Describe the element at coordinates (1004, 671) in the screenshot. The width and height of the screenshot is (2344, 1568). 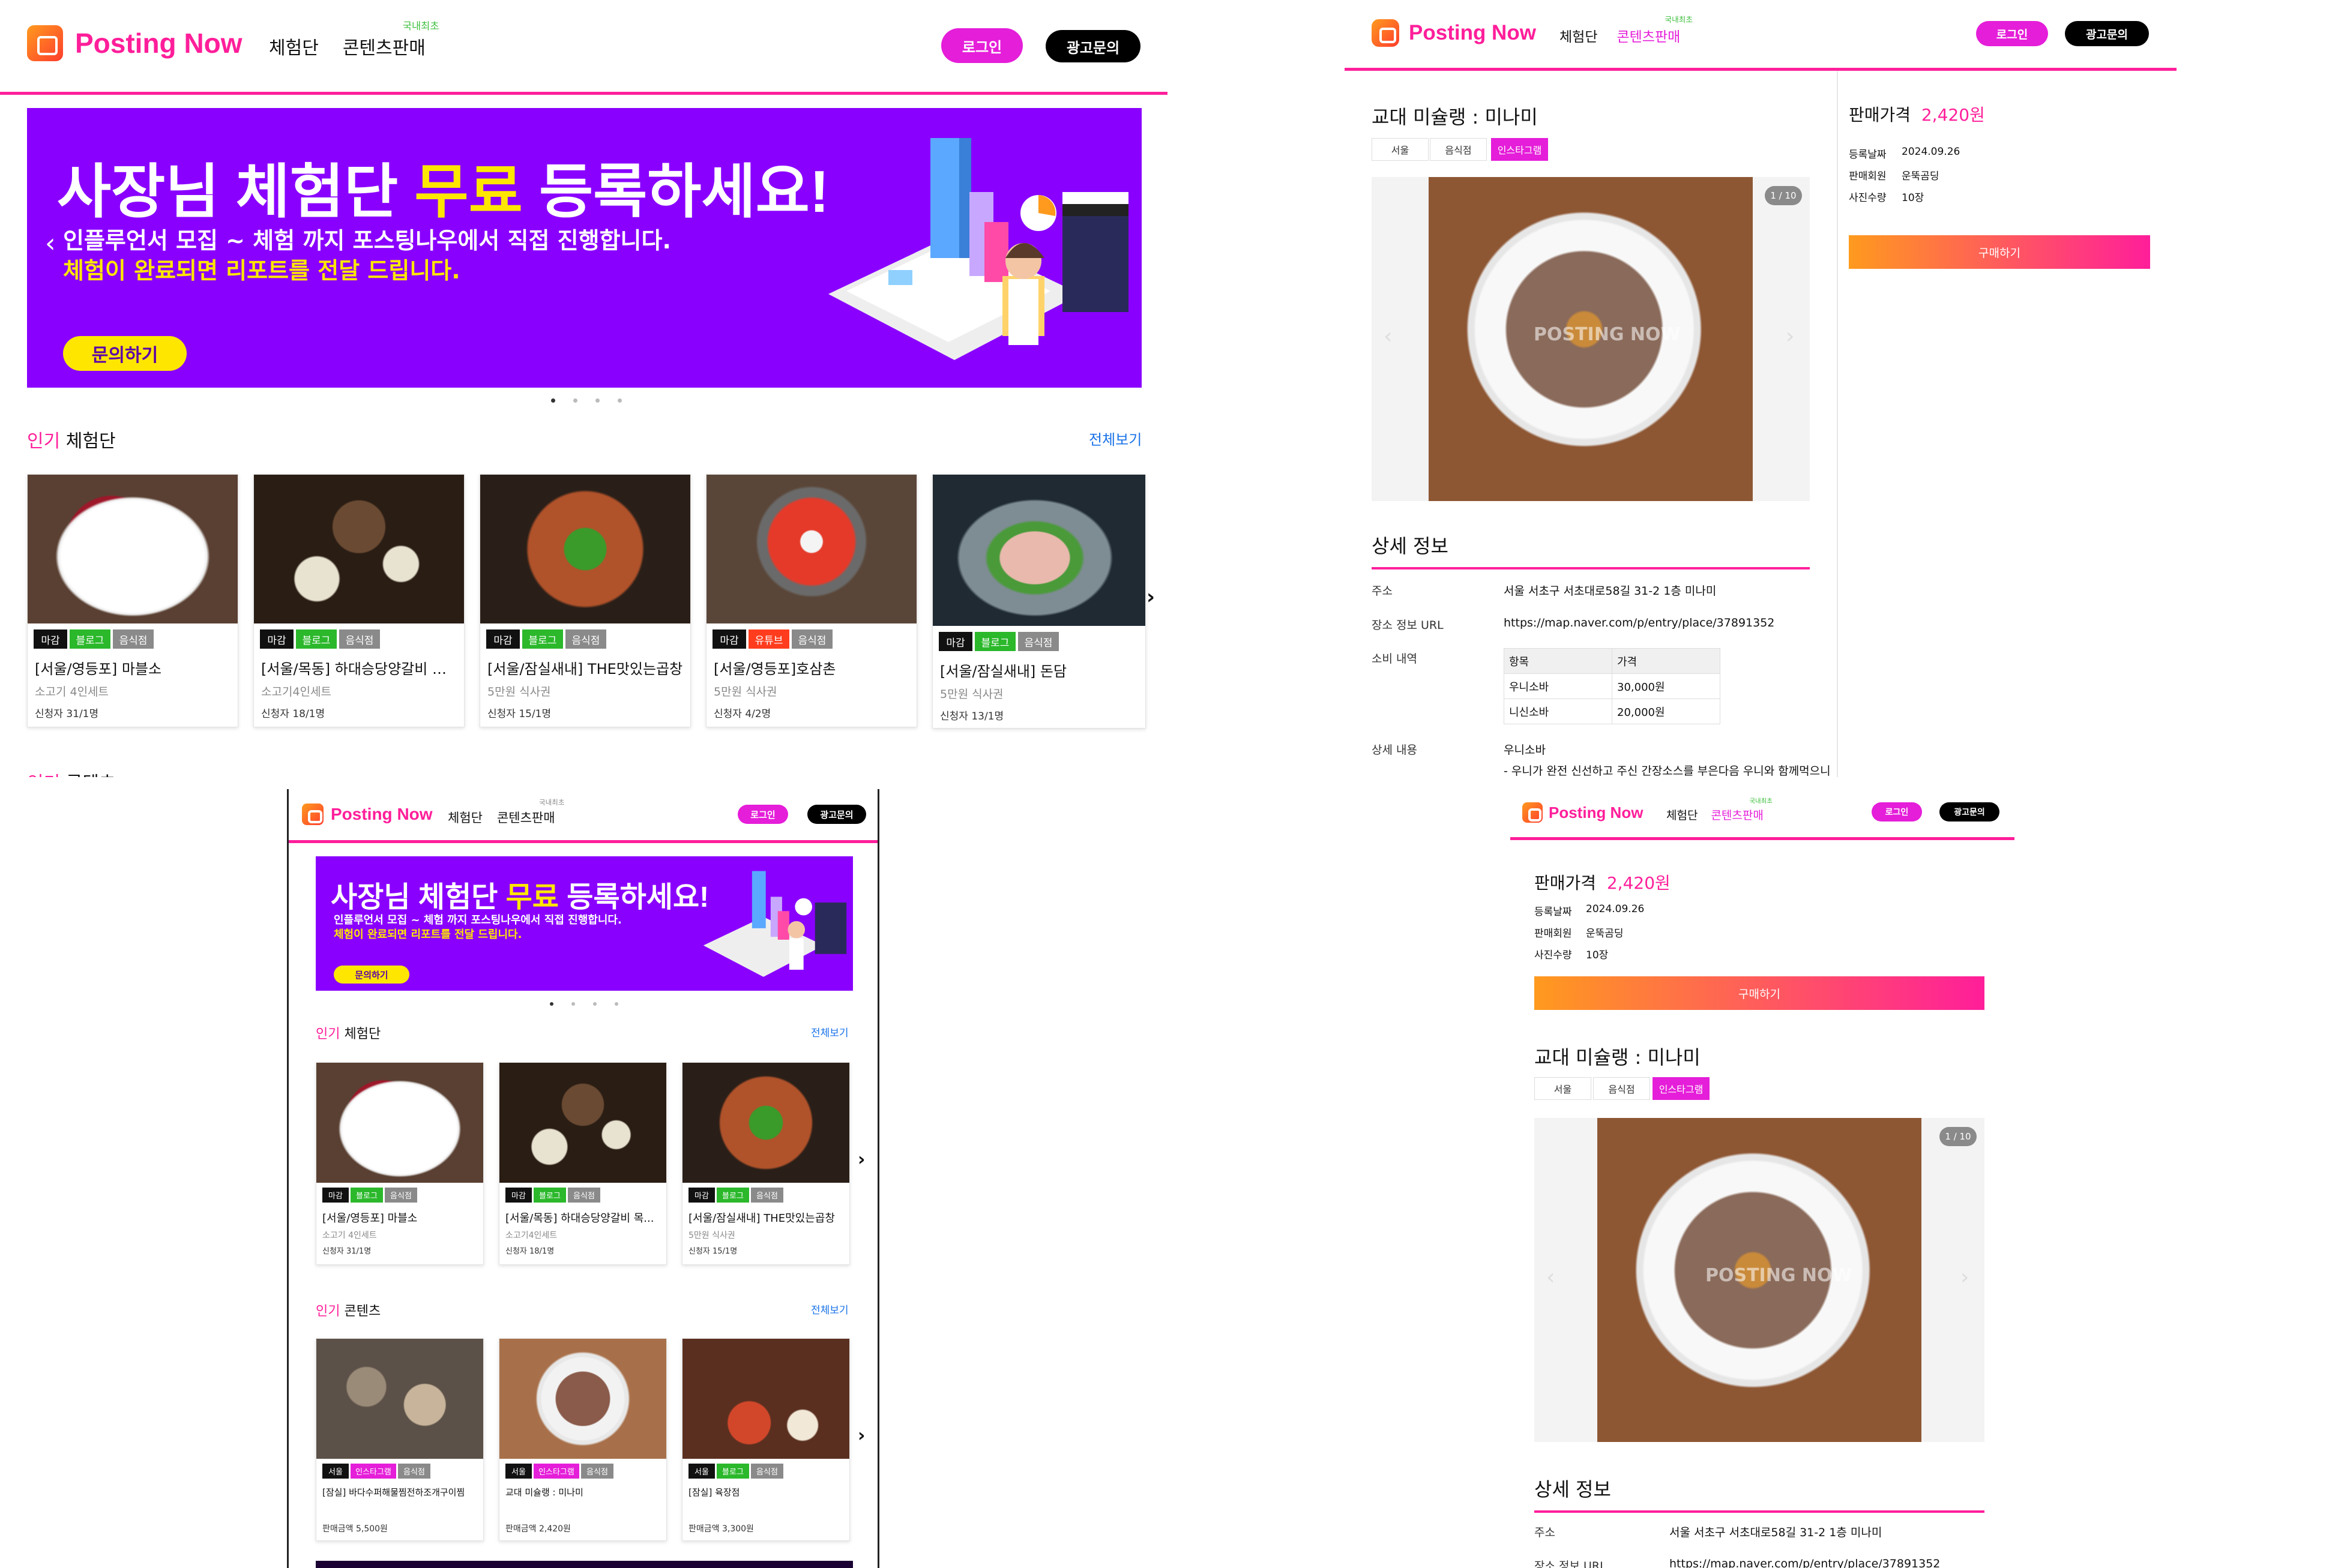
I see `card-title: [서울/잠실새내] 돈담` at that location.